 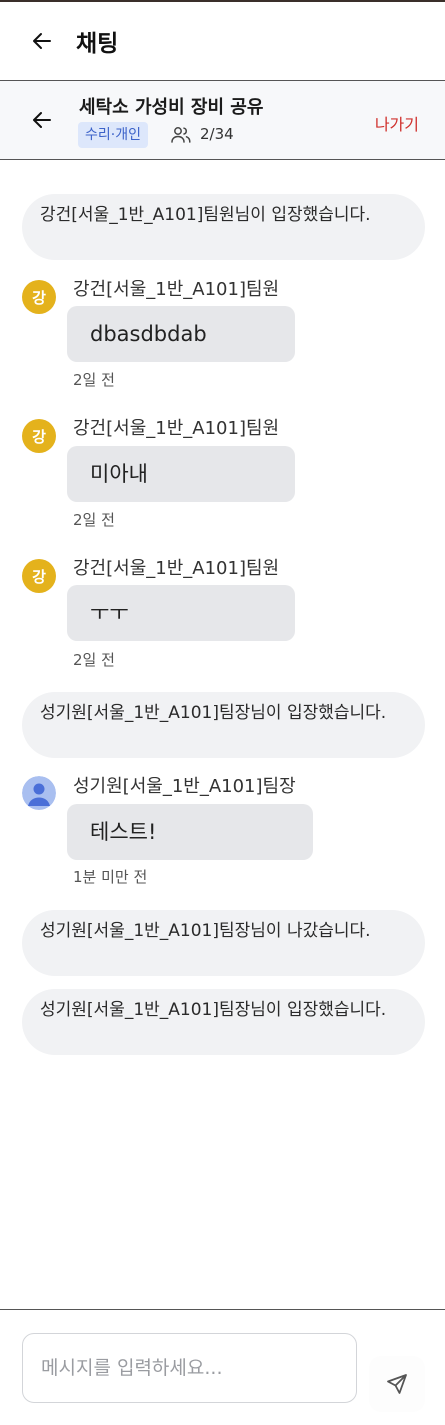 I want to click on message-composer, so click(x=222, y=1367).